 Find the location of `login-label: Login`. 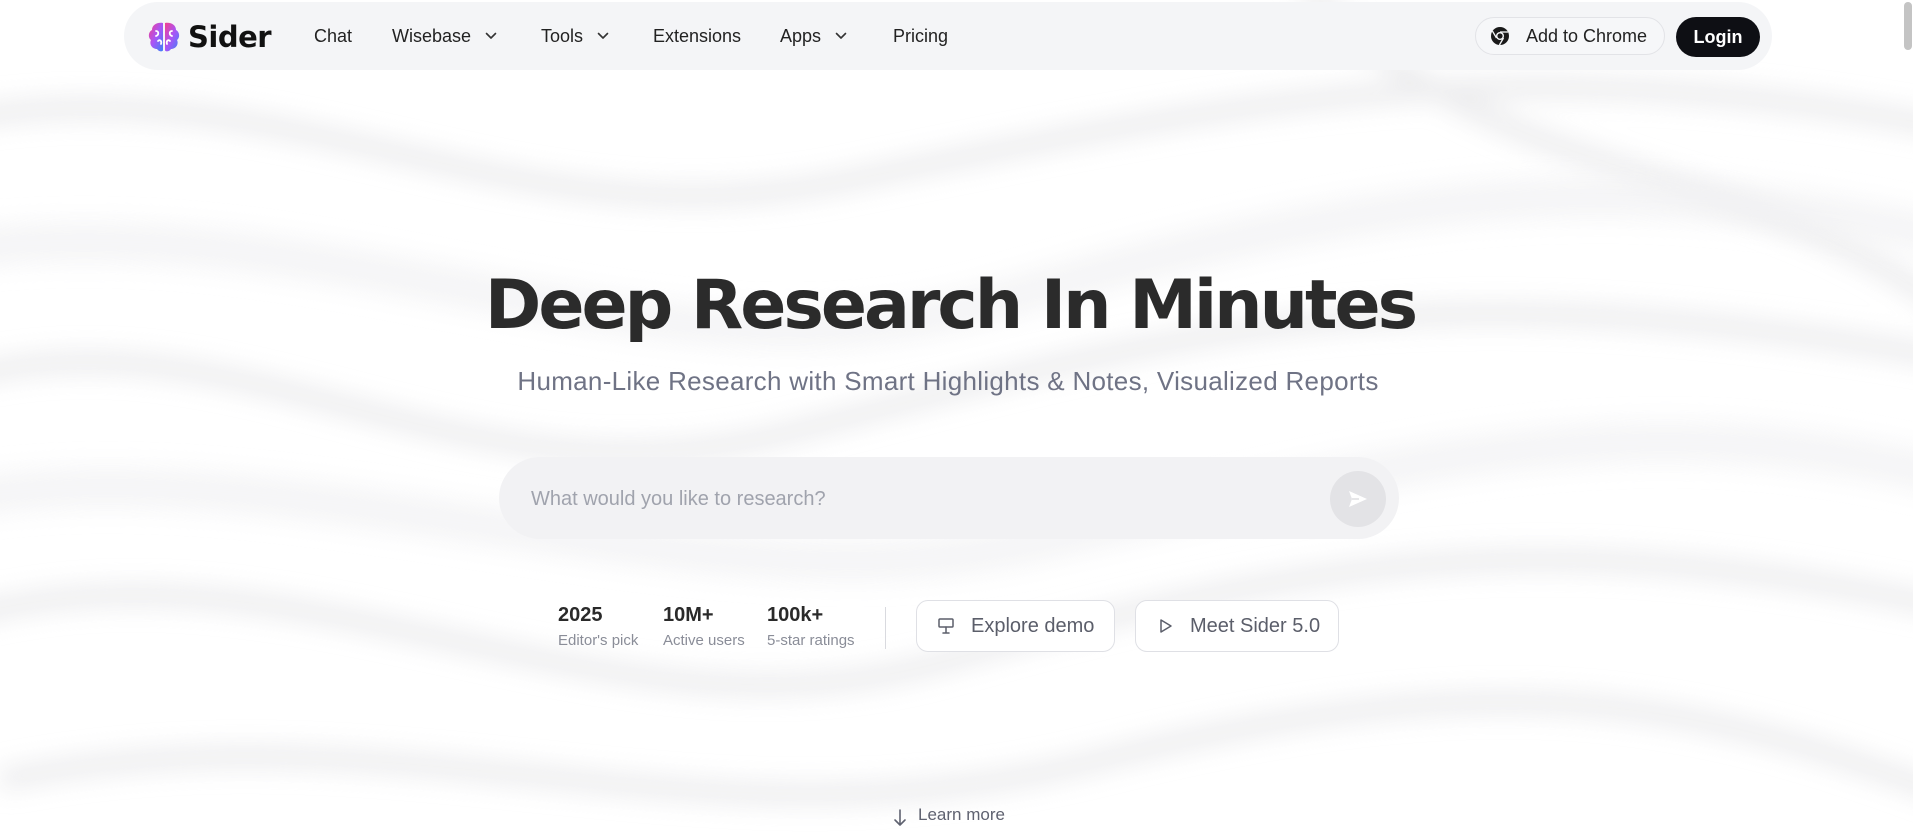

login-label: Login is located at coordinates (1718, 36).